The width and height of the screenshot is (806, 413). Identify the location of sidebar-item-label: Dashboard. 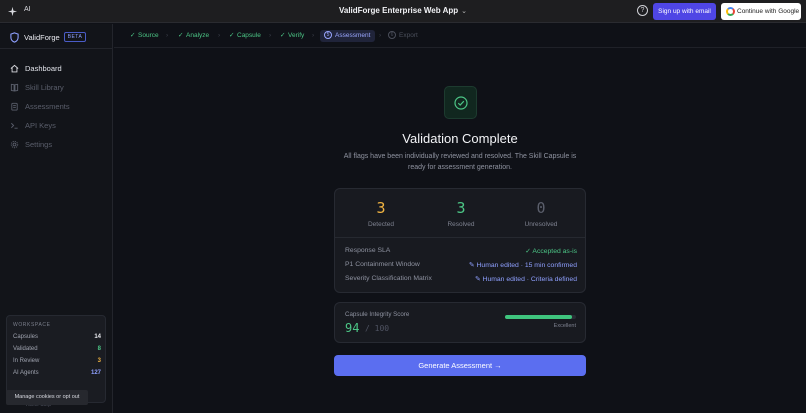
(43, 68).